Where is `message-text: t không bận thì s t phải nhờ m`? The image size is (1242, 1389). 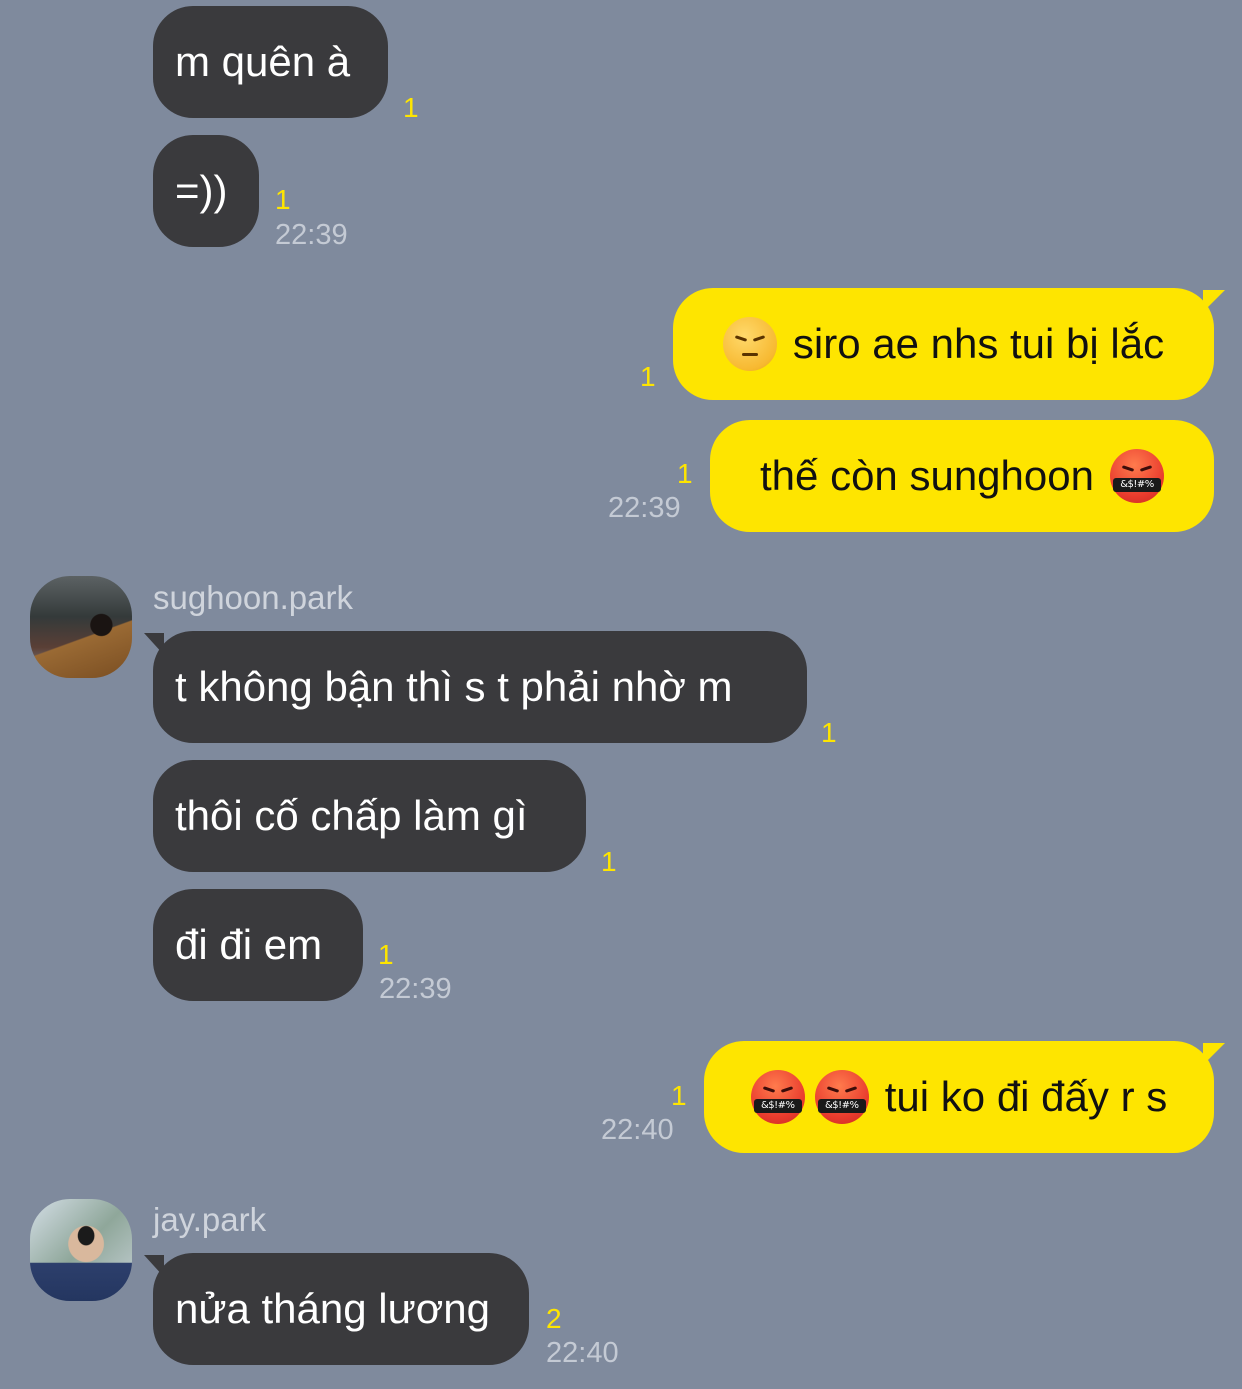
message-text: t không bận thì s t phải nhờ m is located at coordinates (454, 686).